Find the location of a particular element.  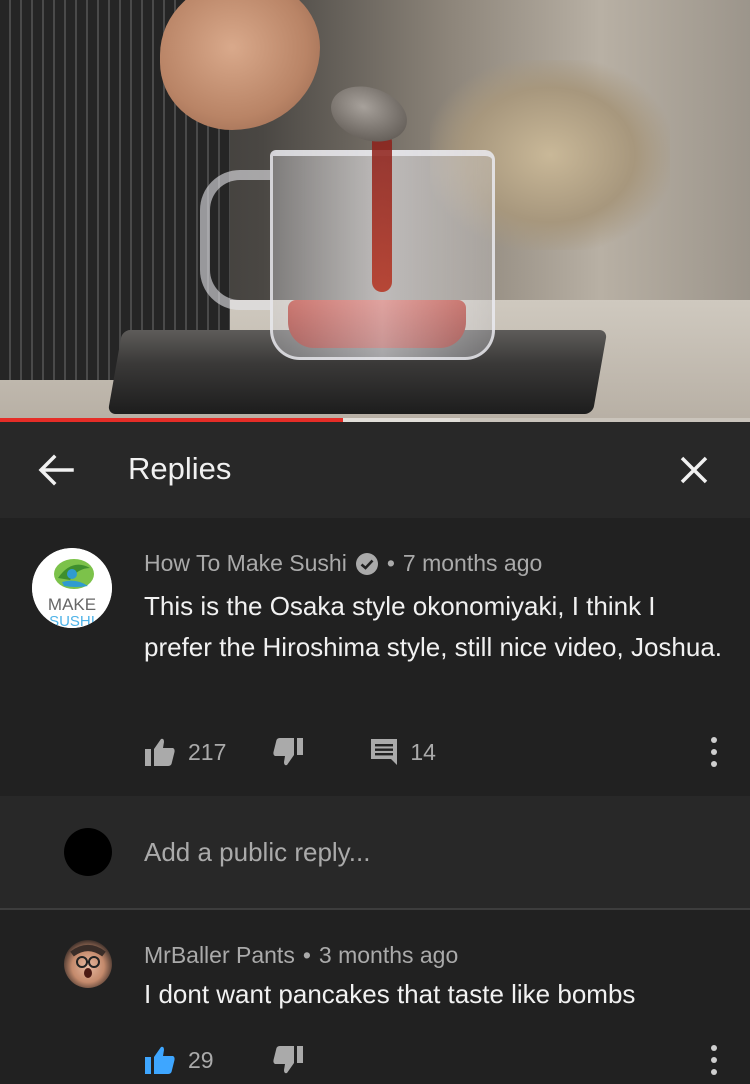

reply-like-button: 29 is located at coordinates (179, 1060).